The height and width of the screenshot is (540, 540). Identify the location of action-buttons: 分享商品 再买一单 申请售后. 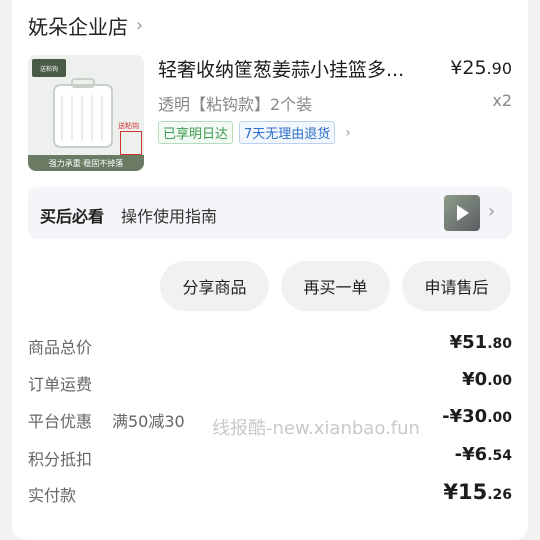
(335, 286).